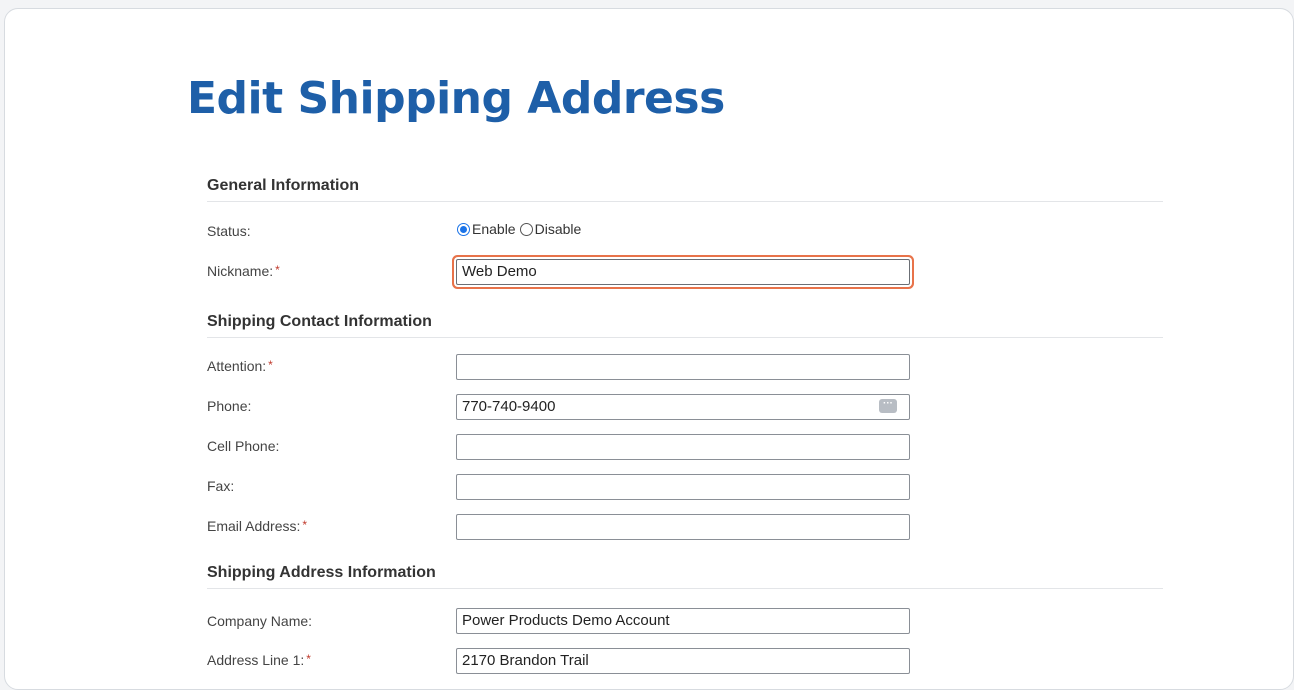 The image size is (1294, 690). I want to click on cell-phone-input, so click(683, 447).